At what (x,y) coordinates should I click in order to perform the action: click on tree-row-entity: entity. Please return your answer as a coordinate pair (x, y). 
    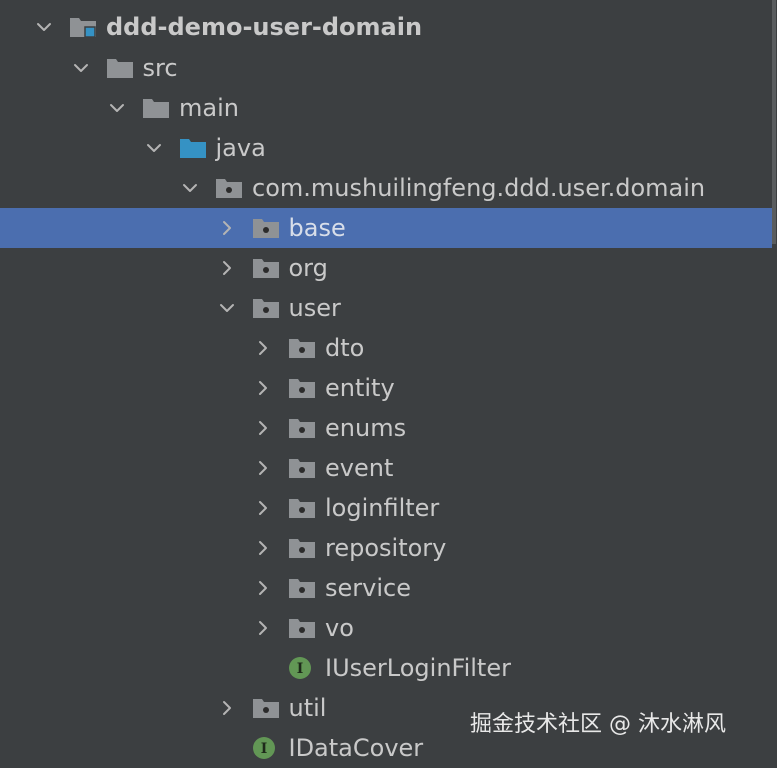
    Looking at the image, I should click on (388, 388).